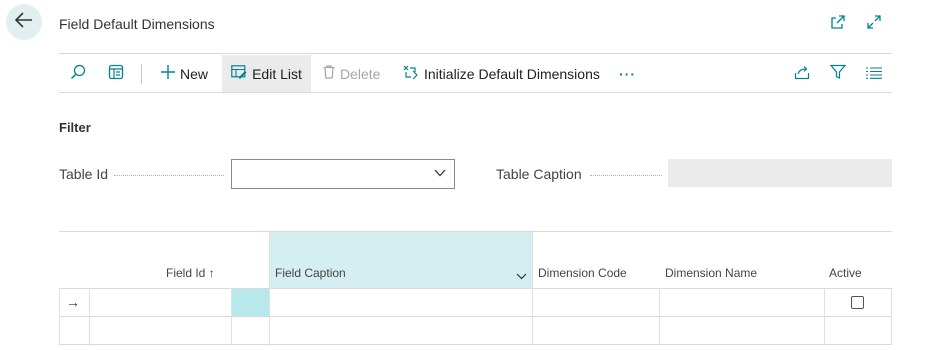 Image resolution: width=944 pixels, height=350 pixels. What do you see at coordinates (711, 273) in the screenshot?
I see `column-header-dimension-name: Dimension Name` at bounding box center [711, 273].